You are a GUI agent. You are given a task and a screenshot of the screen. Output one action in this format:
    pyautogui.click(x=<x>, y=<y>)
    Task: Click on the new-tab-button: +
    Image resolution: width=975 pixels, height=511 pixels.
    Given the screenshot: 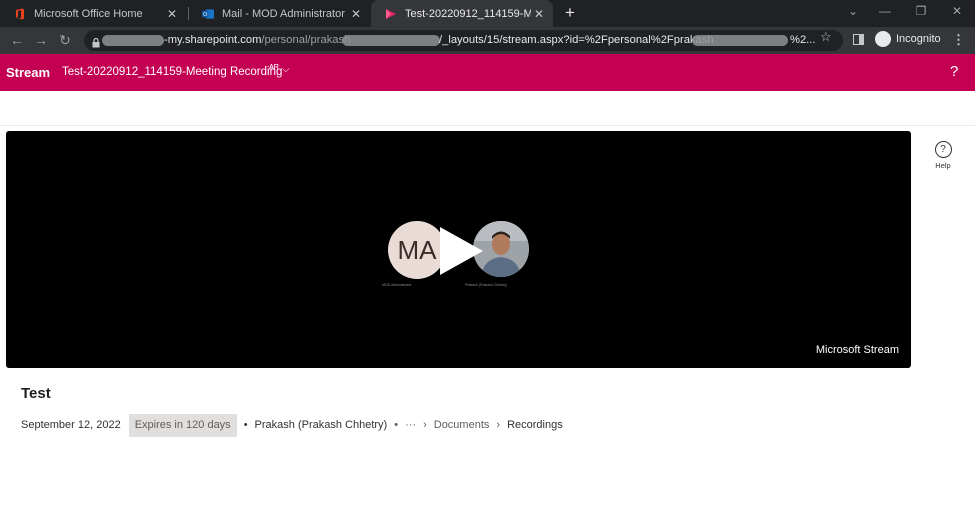 What is the action you would take?
    pyautogui.click(x=570, y=13)
    